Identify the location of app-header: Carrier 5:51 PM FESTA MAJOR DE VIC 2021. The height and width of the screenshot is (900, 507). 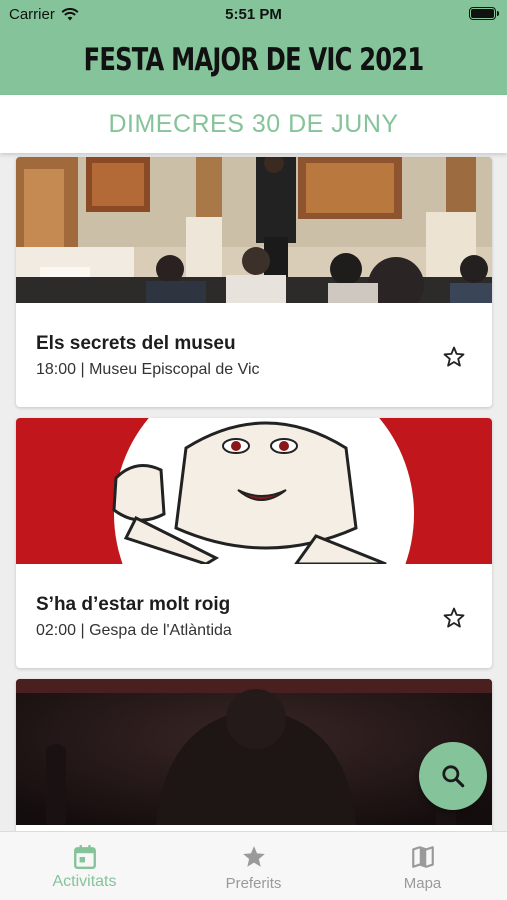
(253, 47).